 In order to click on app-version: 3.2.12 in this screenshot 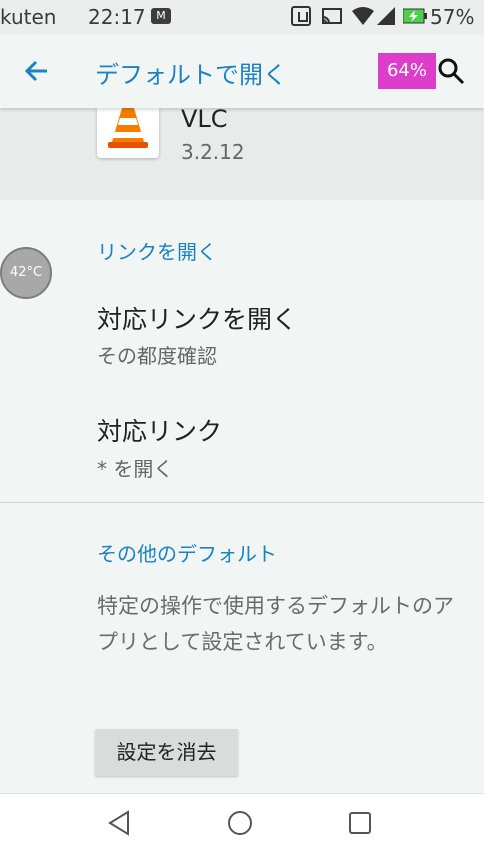, I will do `click(213, 152)`.